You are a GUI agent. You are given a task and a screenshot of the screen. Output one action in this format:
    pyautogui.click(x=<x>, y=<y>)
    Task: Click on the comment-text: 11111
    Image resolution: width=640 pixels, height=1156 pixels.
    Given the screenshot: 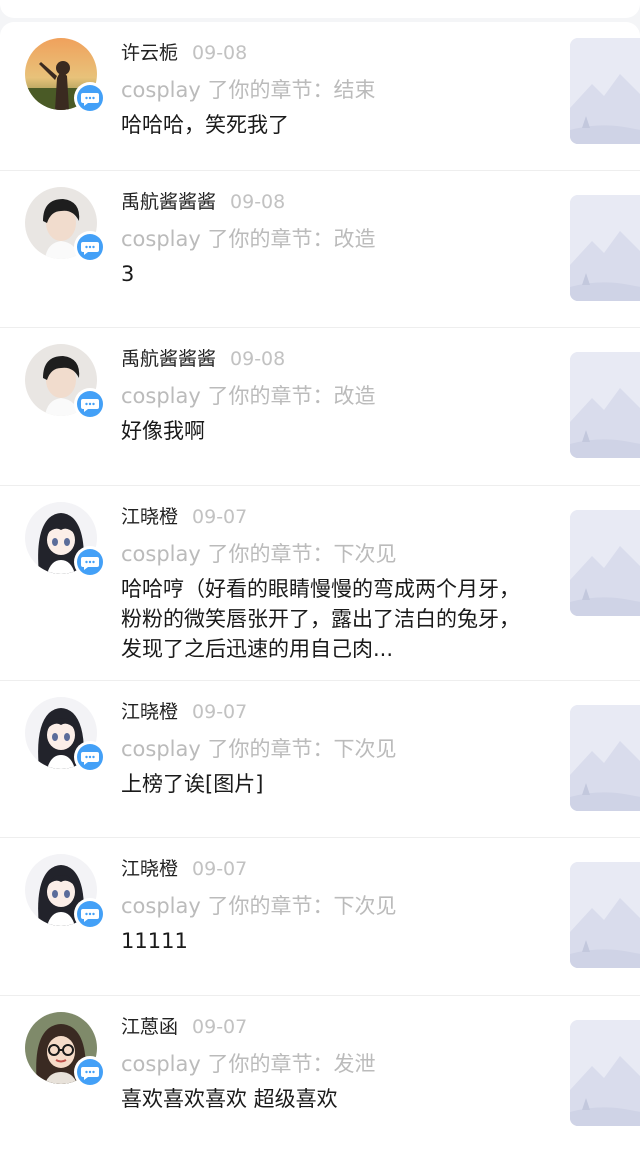 What is the action you would take?
    pyautogui.click(x=154, y=941)
    